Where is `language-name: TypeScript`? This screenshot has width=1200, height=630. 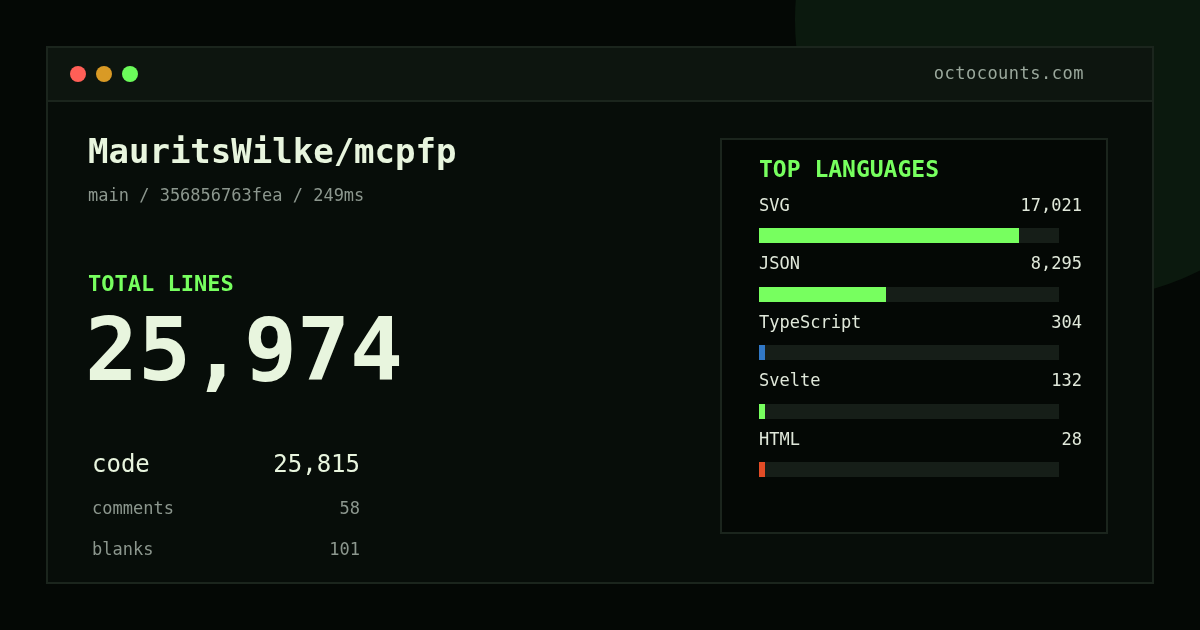 language-name: TypeScript is located at coordinates (810, 322).